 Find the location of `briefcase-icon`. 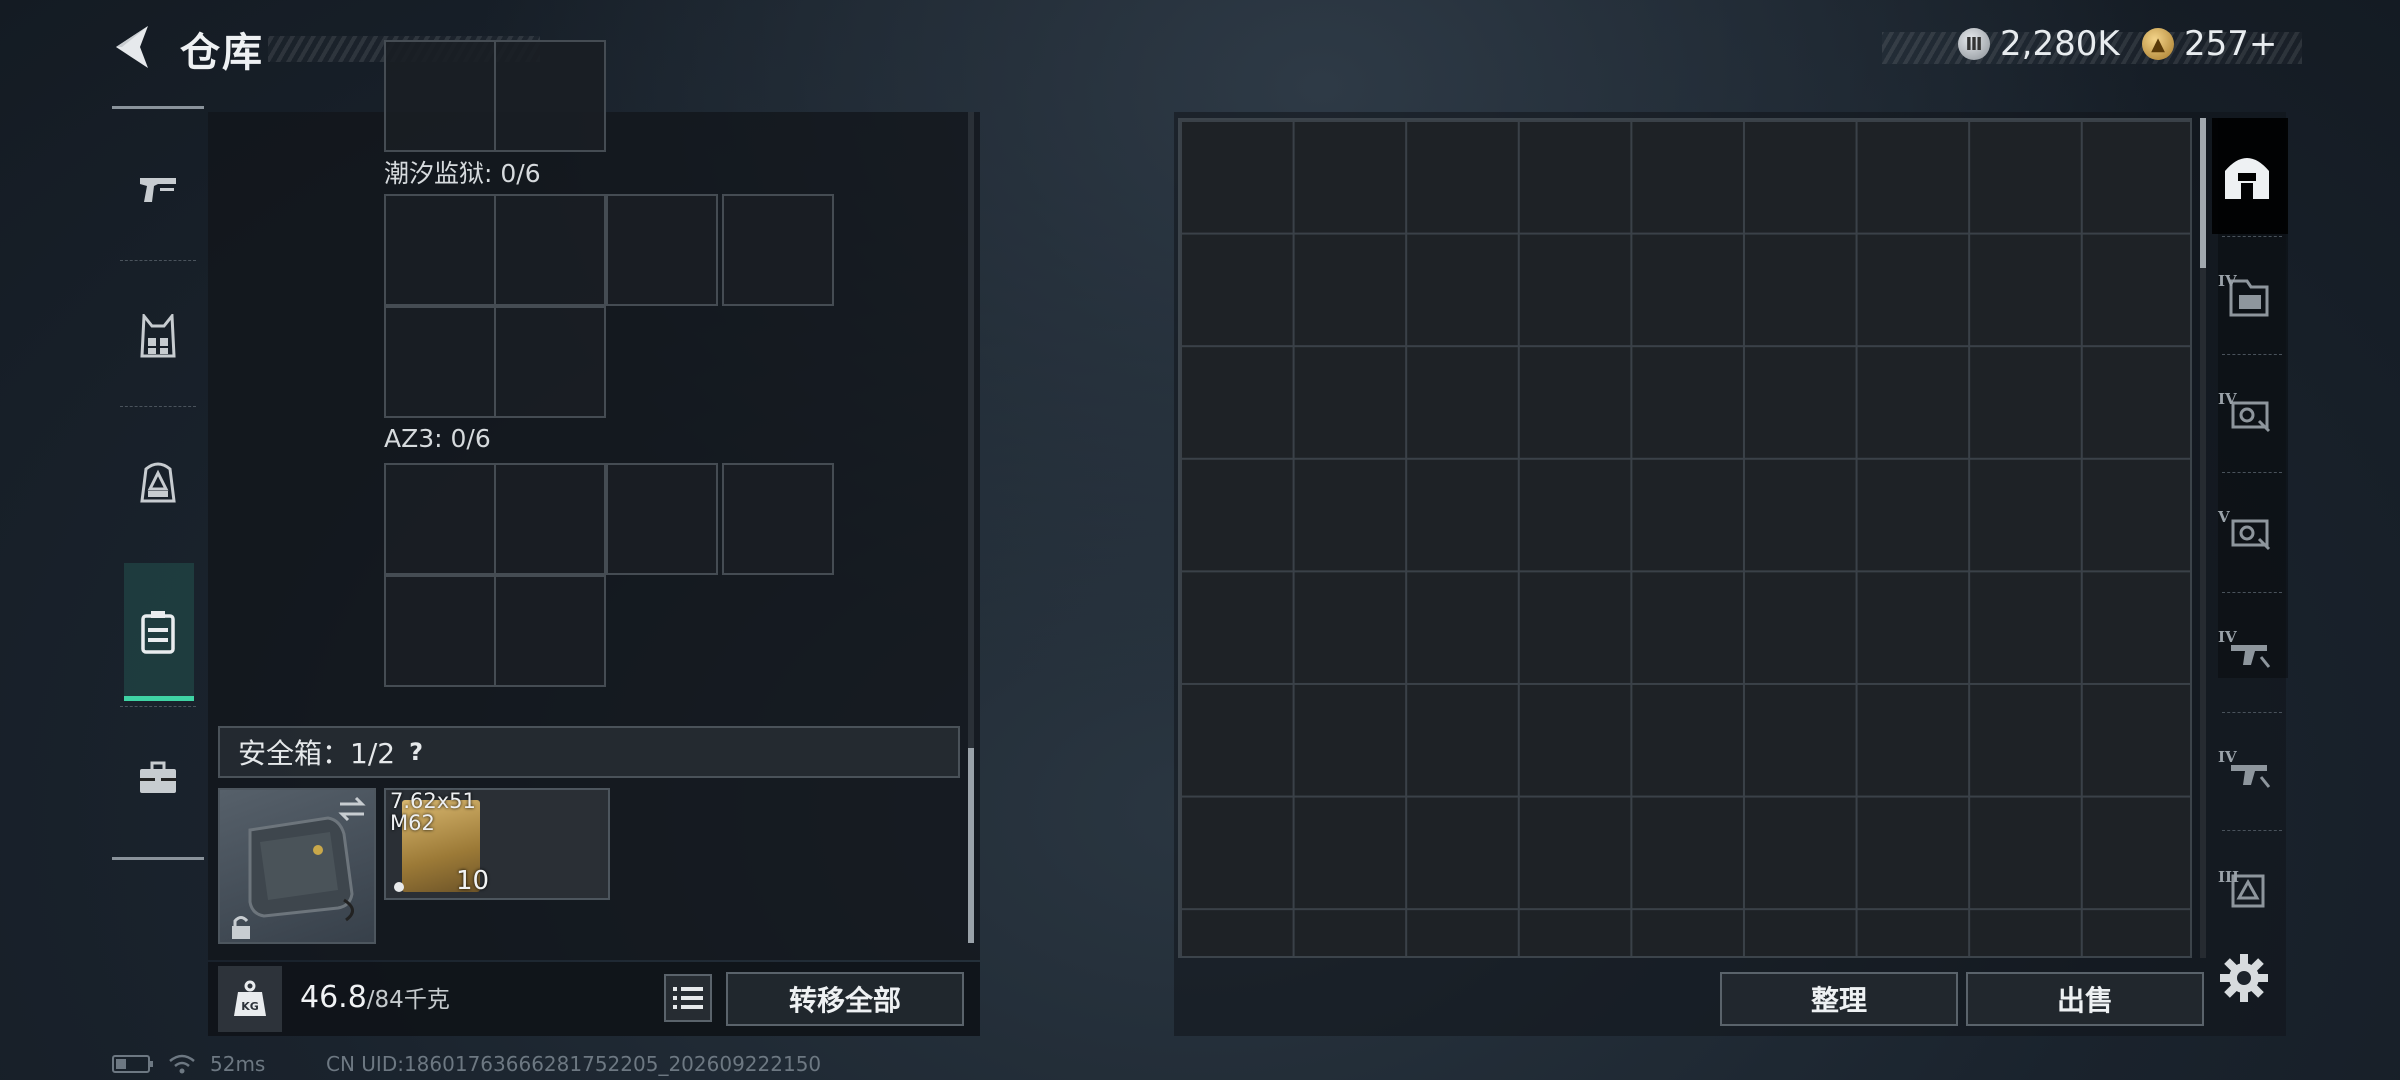

briefcase-icon is located at coordinates (158, 777).